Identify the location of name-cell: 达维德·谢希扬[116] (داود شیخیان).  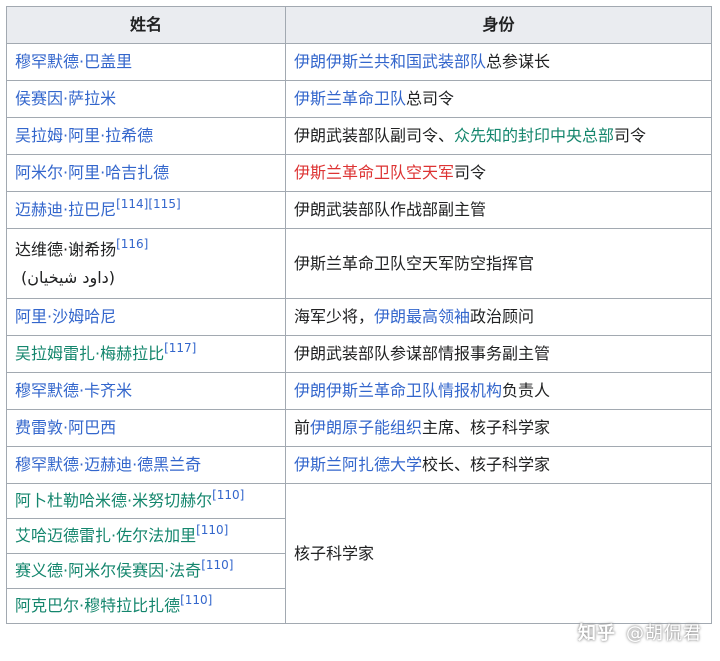
(146, 263).